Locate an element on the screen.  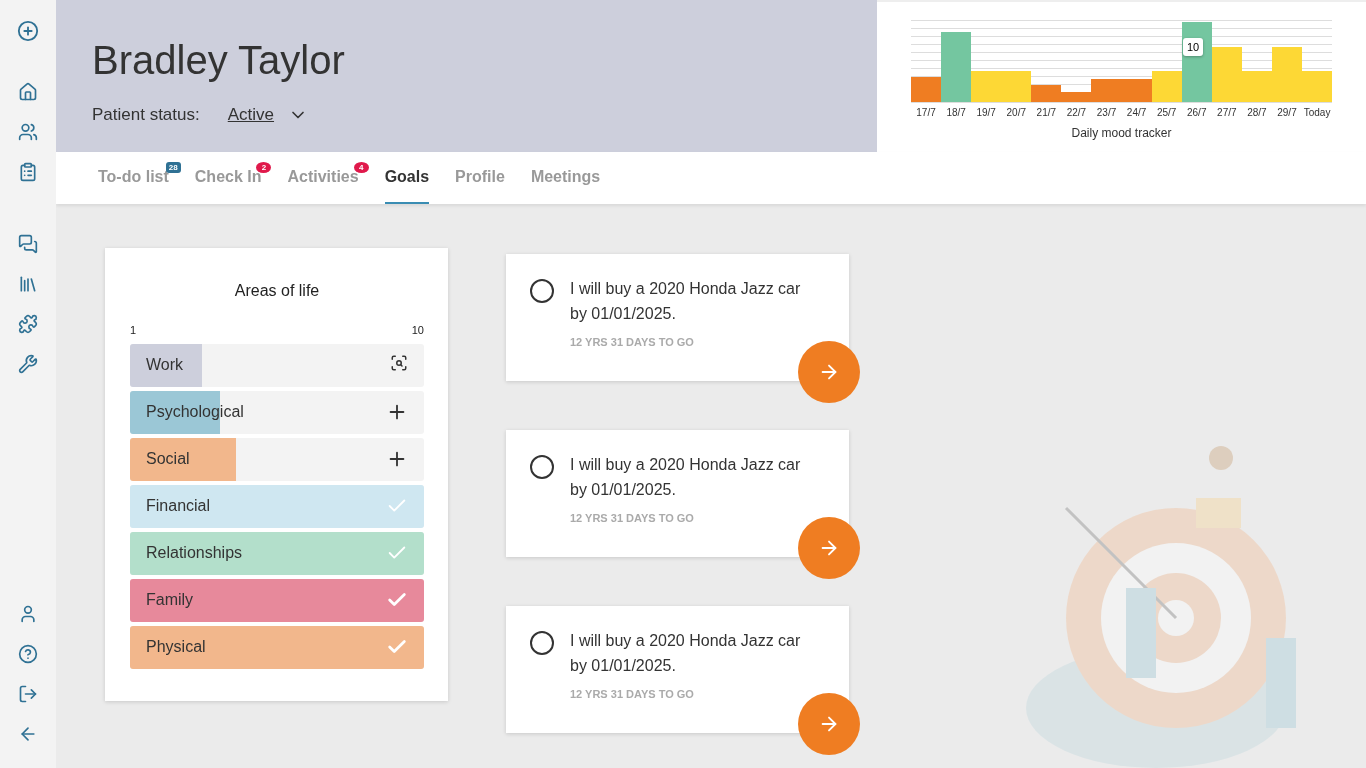
area-label: Work is located at coordinates (165, 365).